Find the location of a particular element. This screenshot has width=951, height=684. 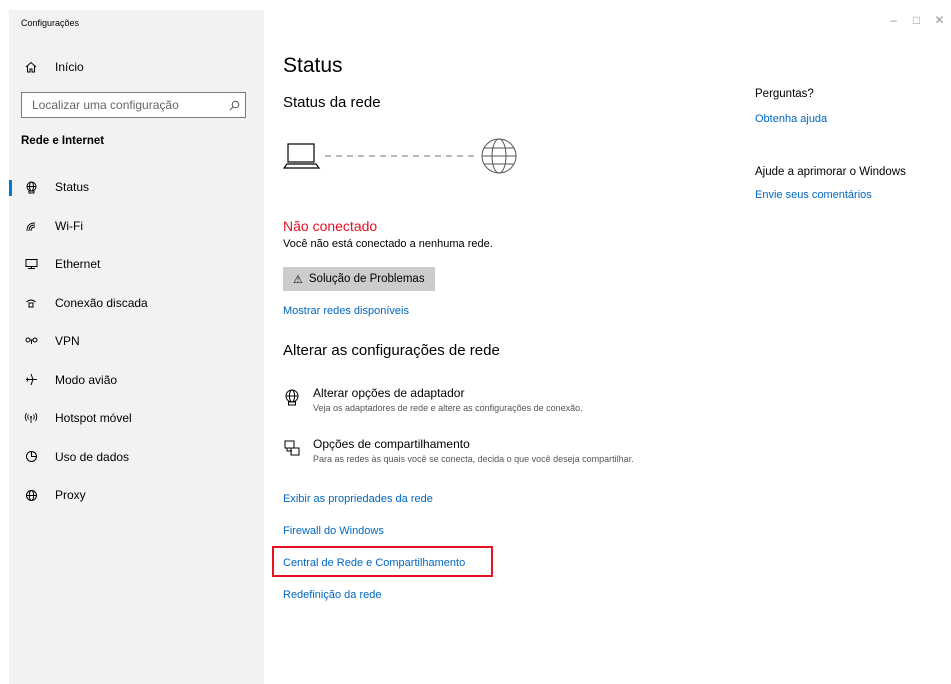

sidebar-item-label: Proxy is located at coordinates (70, 495).